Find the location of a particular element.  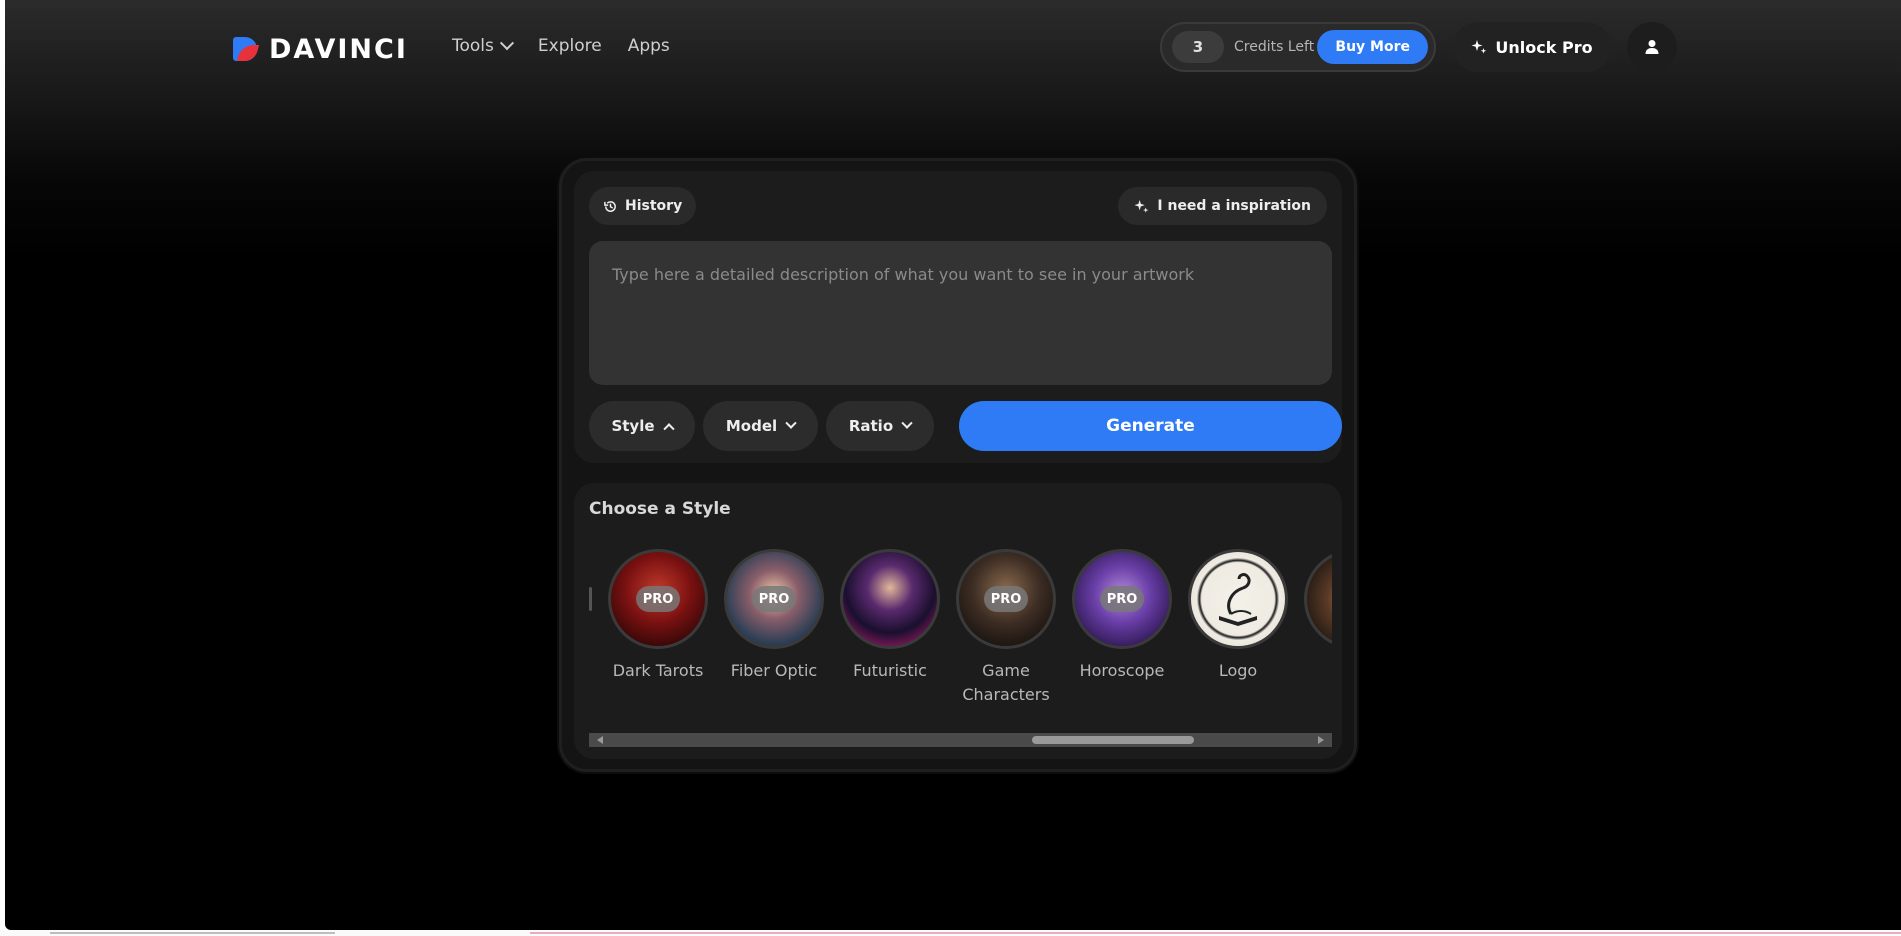

user-icon is located at coordinates (1652, 47).